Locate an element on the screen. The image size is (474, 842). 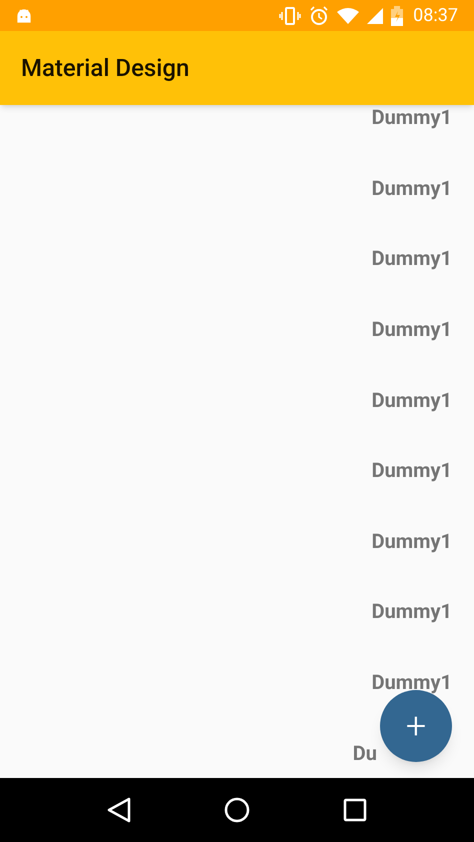
battery-icon is located at coordinates (397, 16).